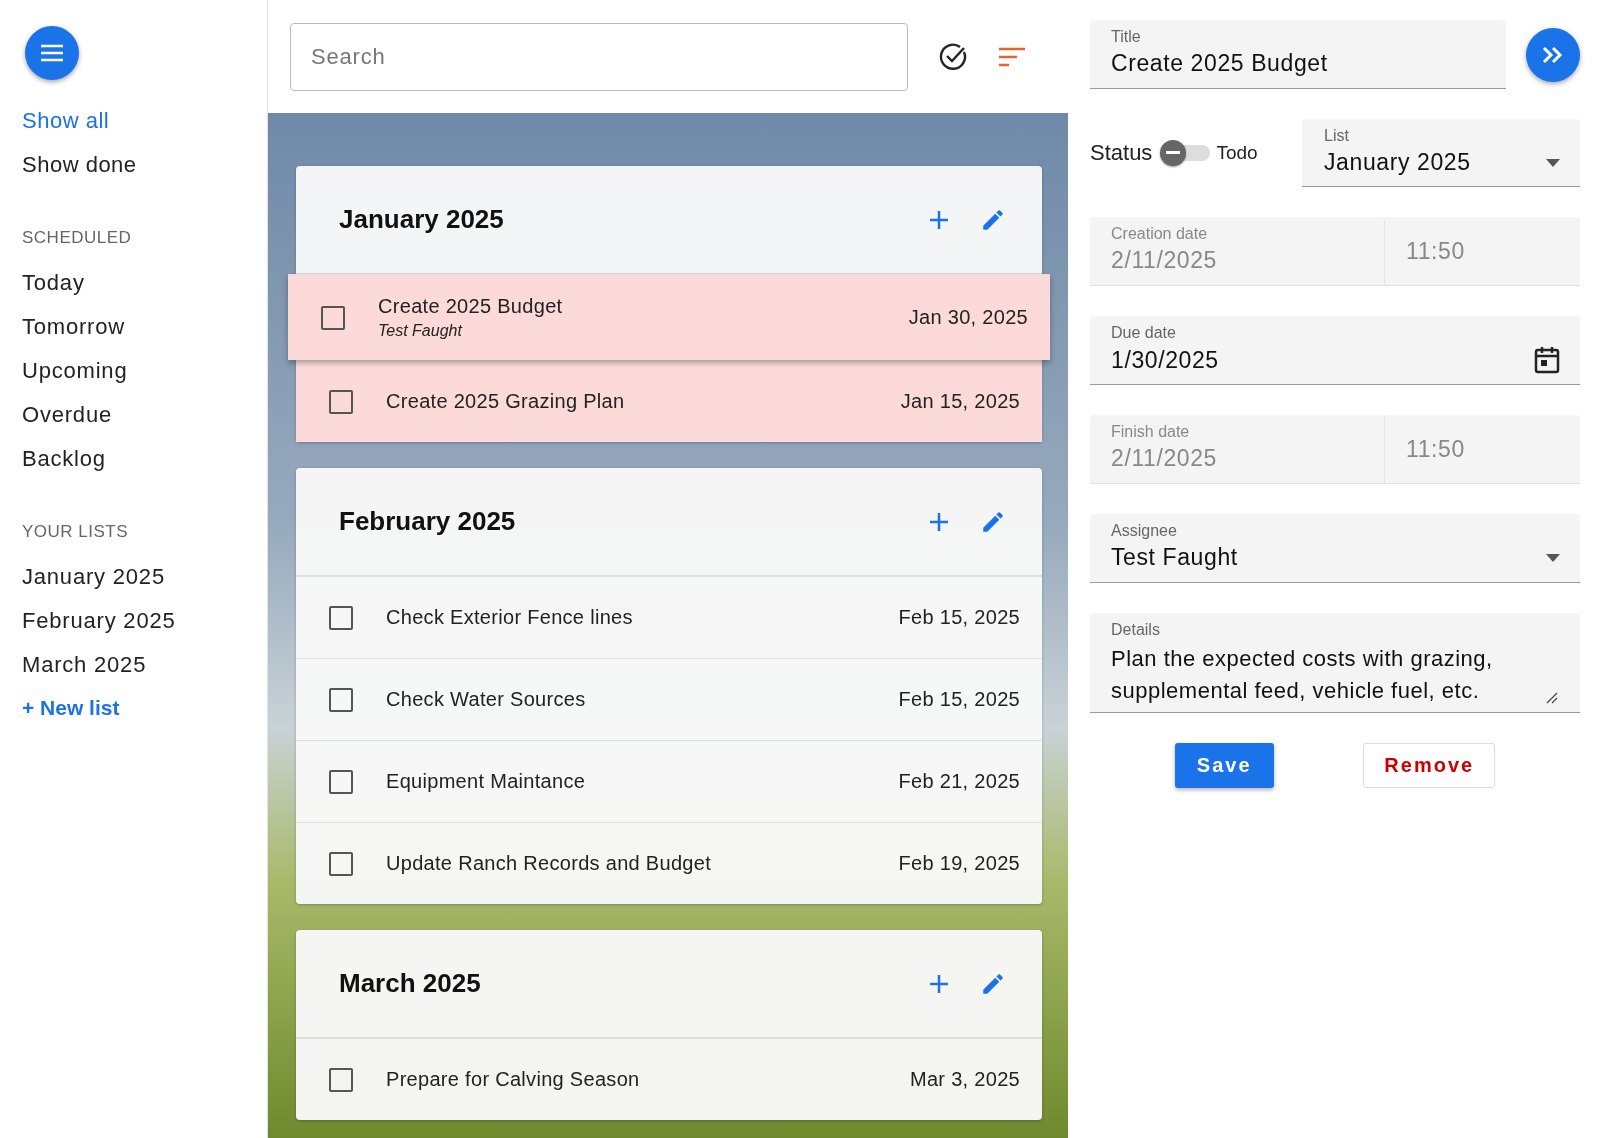  What do you see at coordinates (144, 621) in the screenshot?
I see `sidebar-item: February 2025` at bounding box center [144, 621].